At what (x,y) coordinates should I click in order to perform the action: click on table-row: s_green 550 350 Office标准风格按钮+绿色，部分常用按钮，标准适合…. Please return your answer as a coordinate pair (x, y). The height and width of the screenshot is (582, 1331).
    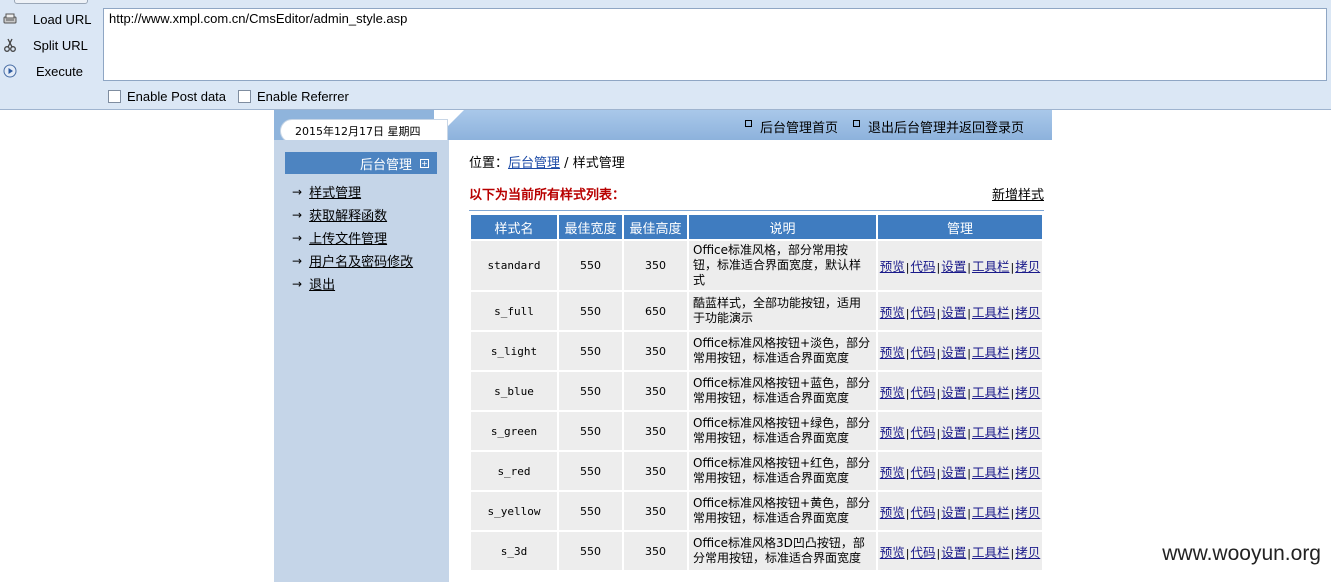
    Looking at the image, I should click on (756, 431).